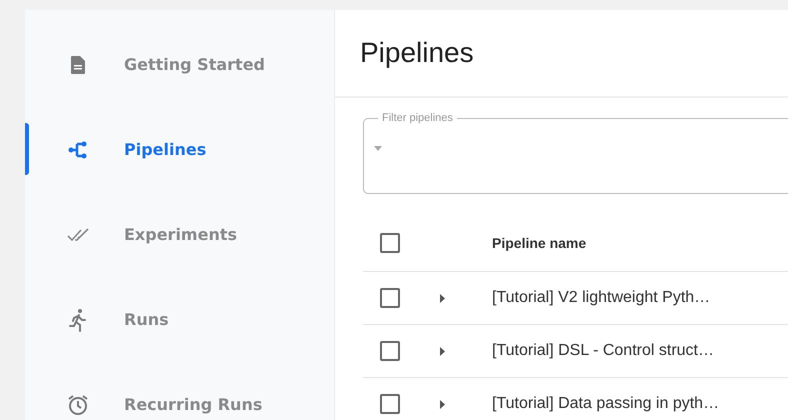 This screenshot has height=420, width=788. I want to click on sidebar-item: Getting Started, so click(179, 64).